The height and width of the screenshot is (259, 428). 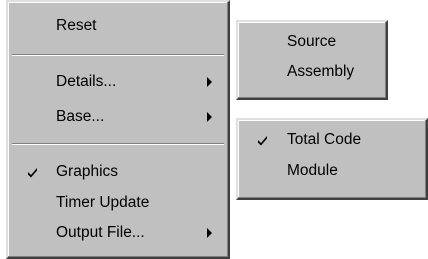 I want to click on submenu-item-total-code-label: Total Code, so click(x=324, y=139).